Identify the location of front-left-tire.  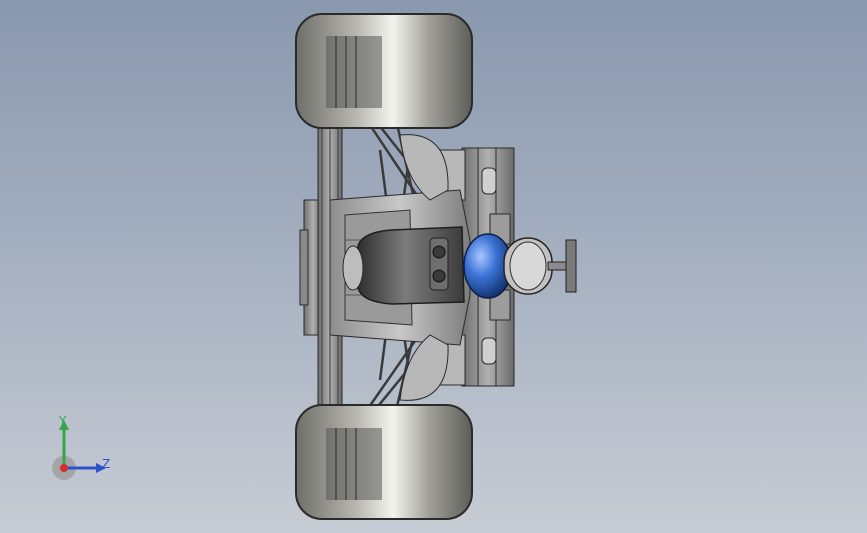
(384, 71).